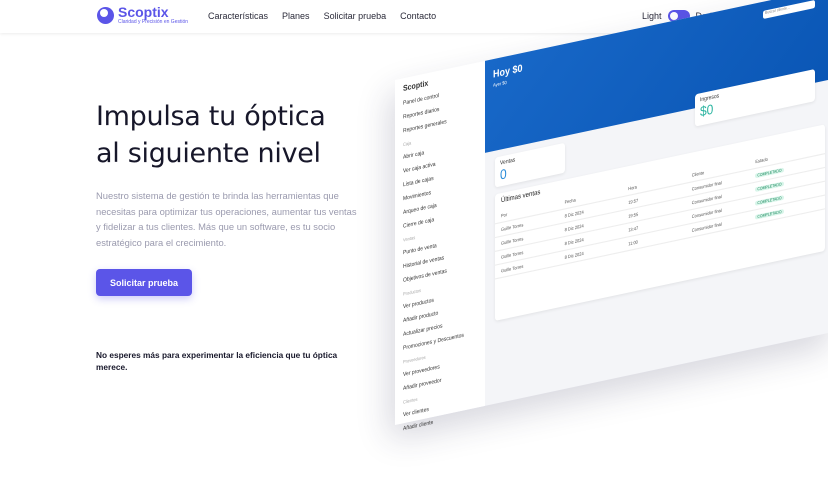 This screenshot has width=828, height=496. What do you see at coordinates (208, 153) in the screenshot?
I see `hero-title-line2: al siguiente nivel` at bounding box center [208, 153].